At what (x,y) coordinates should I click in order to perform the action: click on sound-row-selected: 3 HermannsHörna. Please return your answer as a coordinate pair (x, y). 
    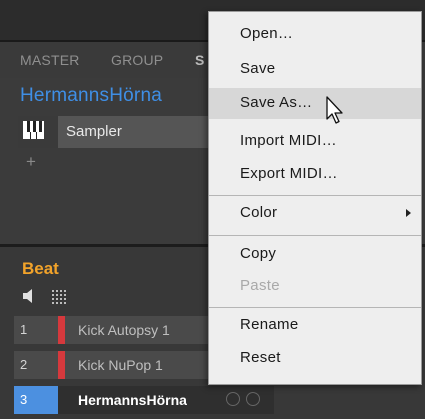
    Looking at the image, I should click on (144, 400).